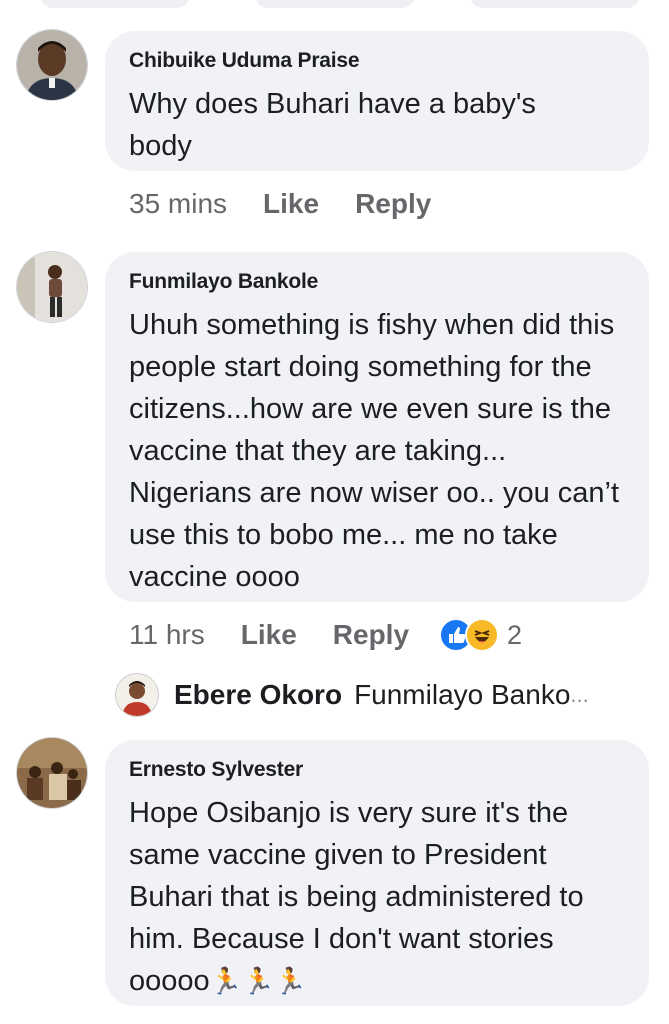  What do you see at coordinates (462, 694) in the screenshot?
I see `reply-snippet: Funmilayo Banko` at bounding box center [462, 694].